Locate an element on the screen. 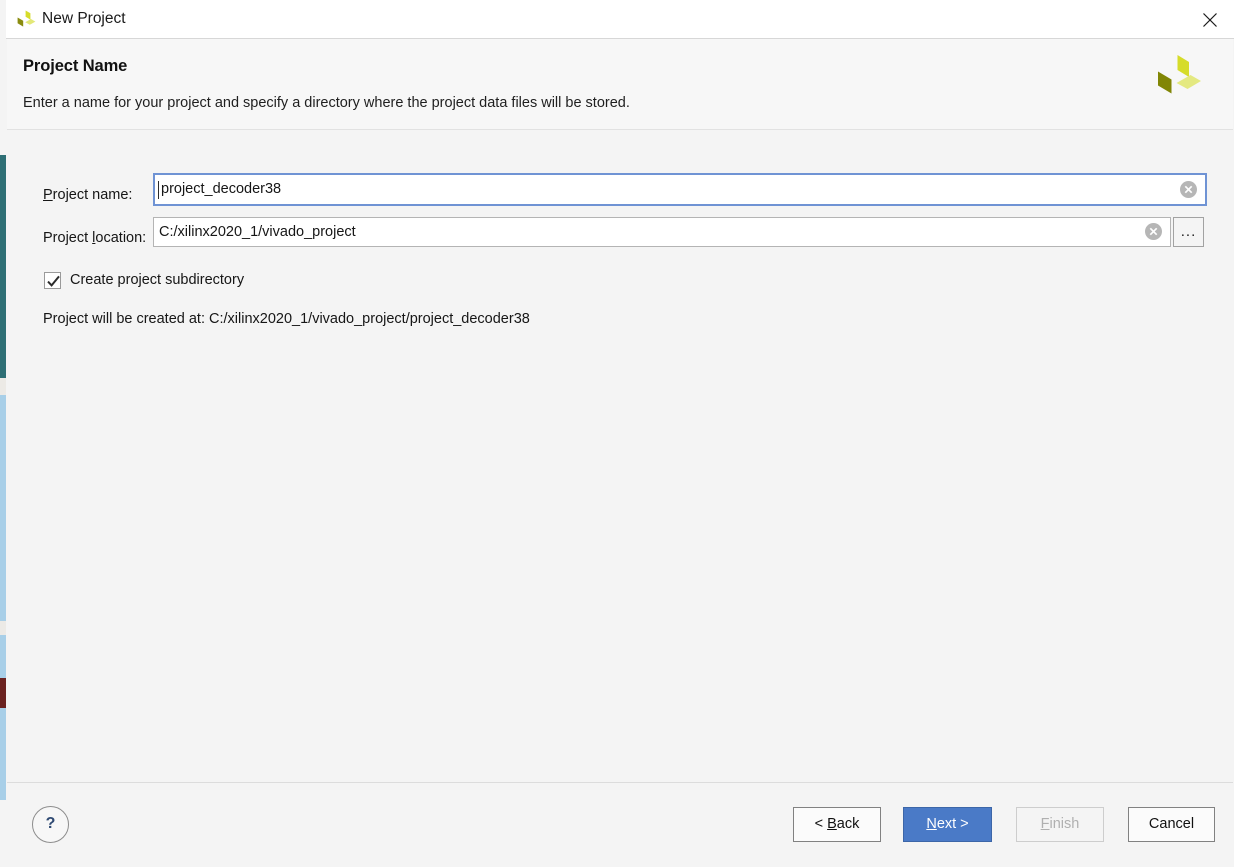 The image size is (1234, 867). create-subdirectory-checkbox is located at coordinates (52, 280).